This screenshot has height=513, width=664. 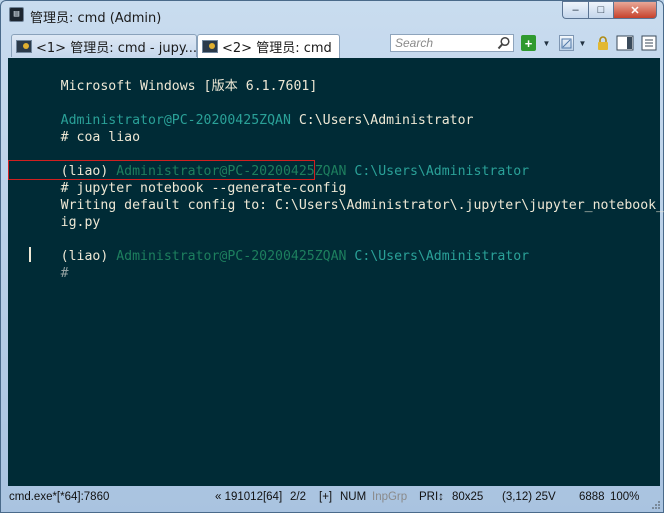 What do you see at coordinates (45, 264) in the screenshot?
I see `console-input-line: #` at bounding box center [45, 264].